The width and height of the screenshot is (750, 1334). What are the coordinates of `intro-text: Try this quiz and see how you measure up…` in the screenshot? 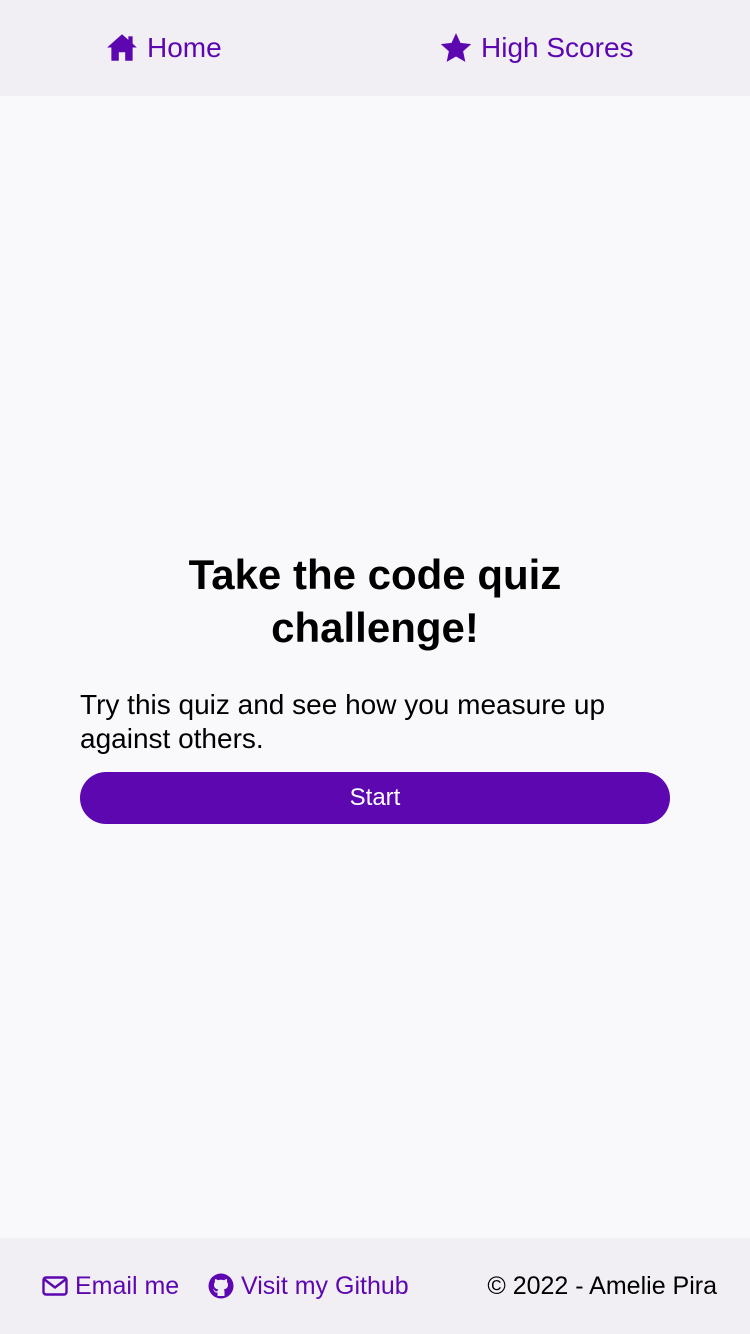 It's located at (343, 721).